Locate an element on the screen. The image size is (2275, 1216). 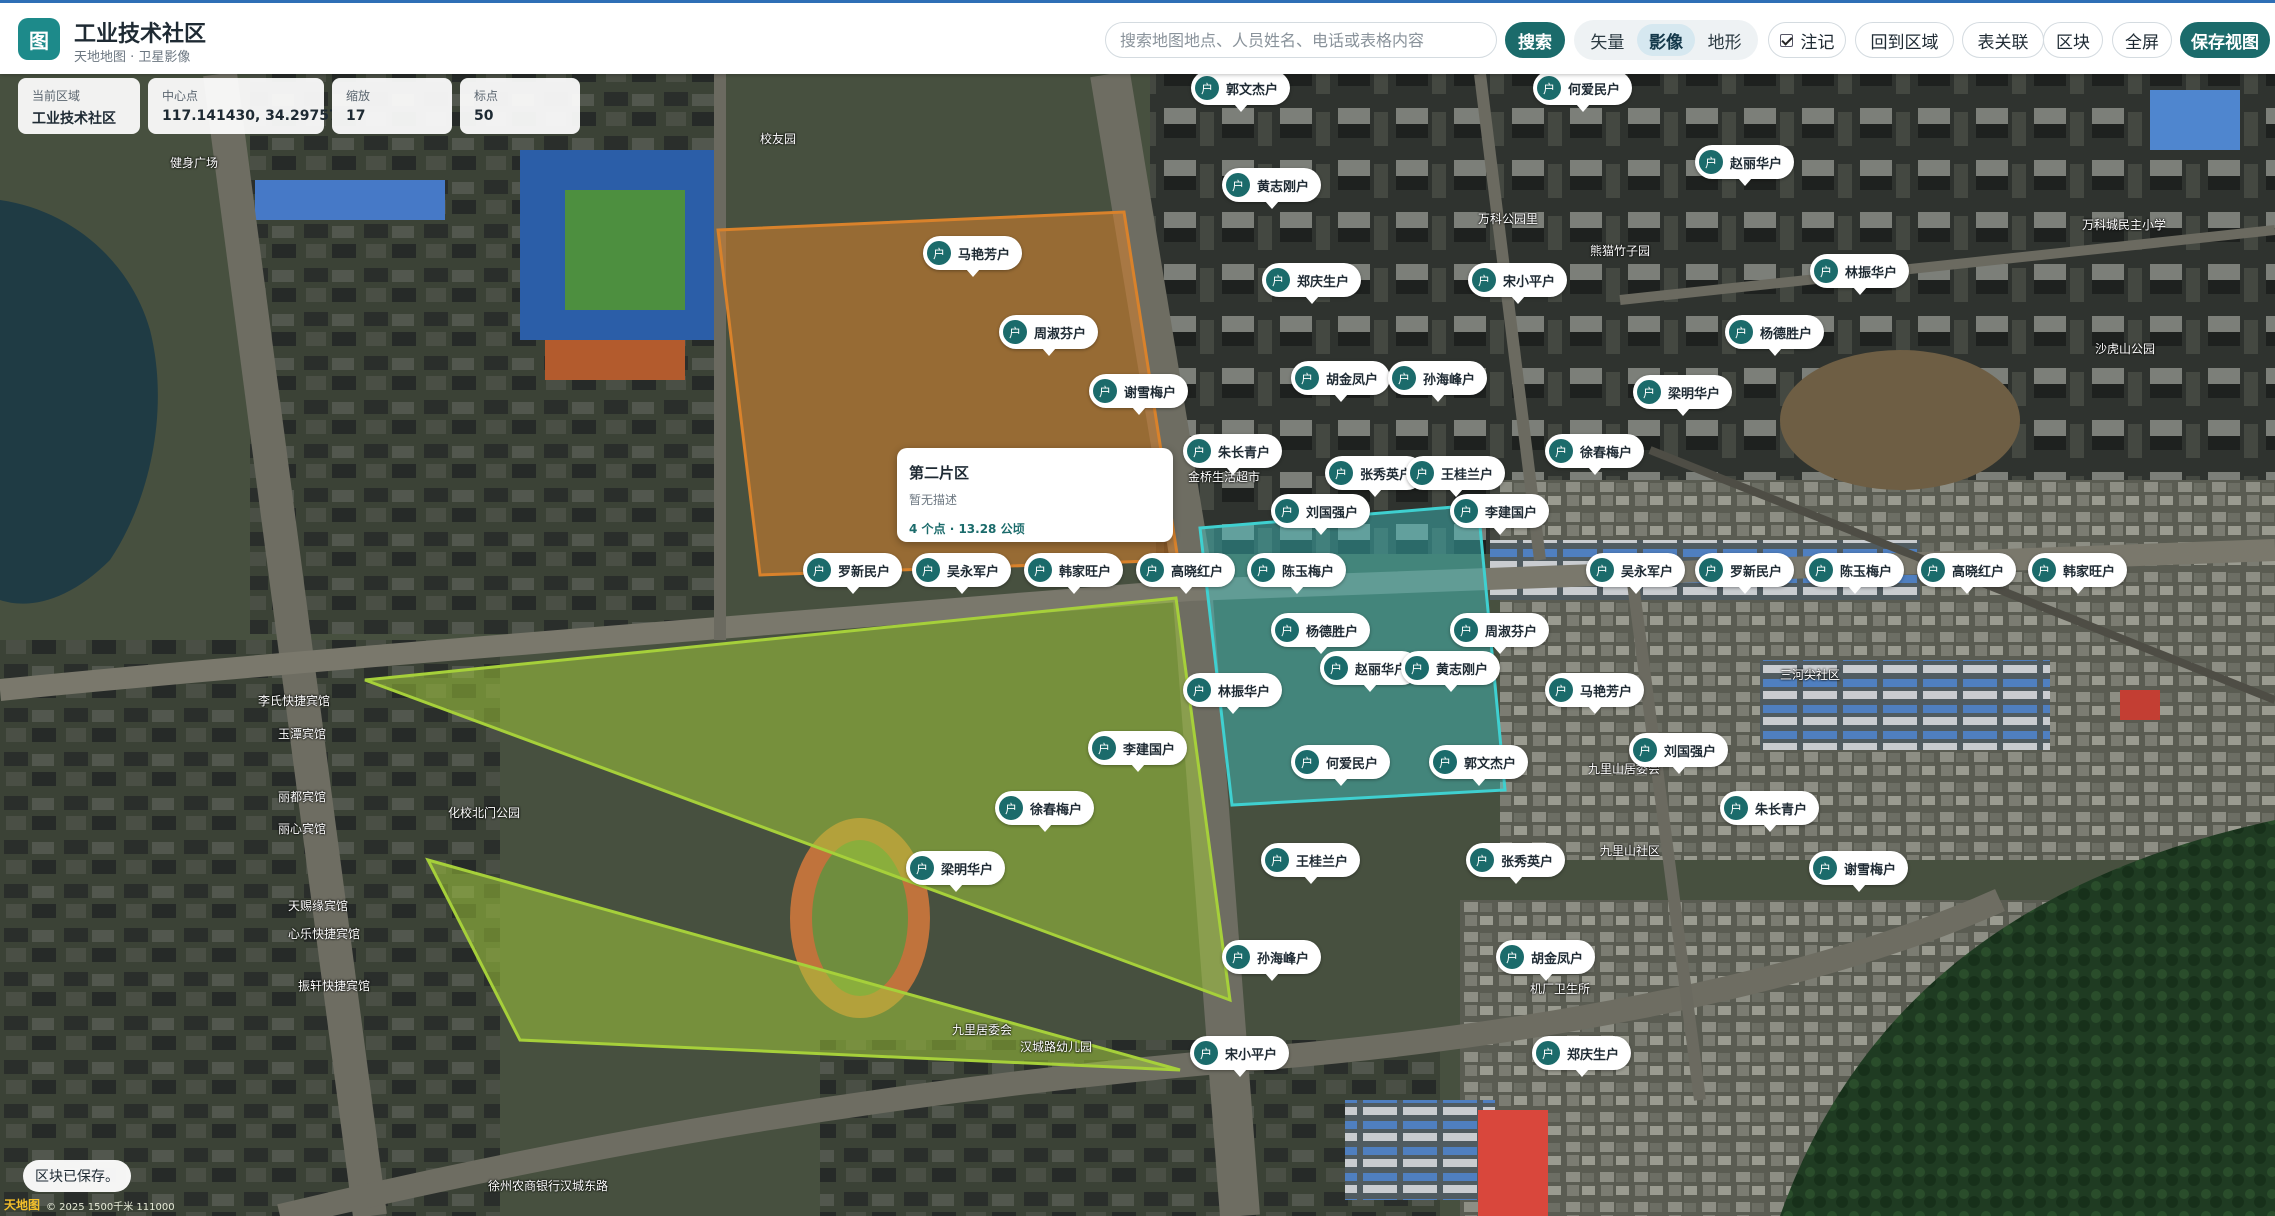
search-input is located at coordinates (1301, 40).